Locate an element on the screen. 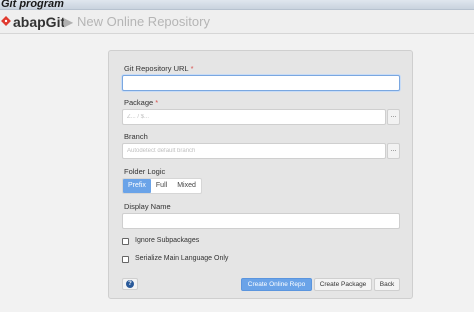 The image size is (474, 312). abapgit-logo-icon is located at coordinates (6, 21).